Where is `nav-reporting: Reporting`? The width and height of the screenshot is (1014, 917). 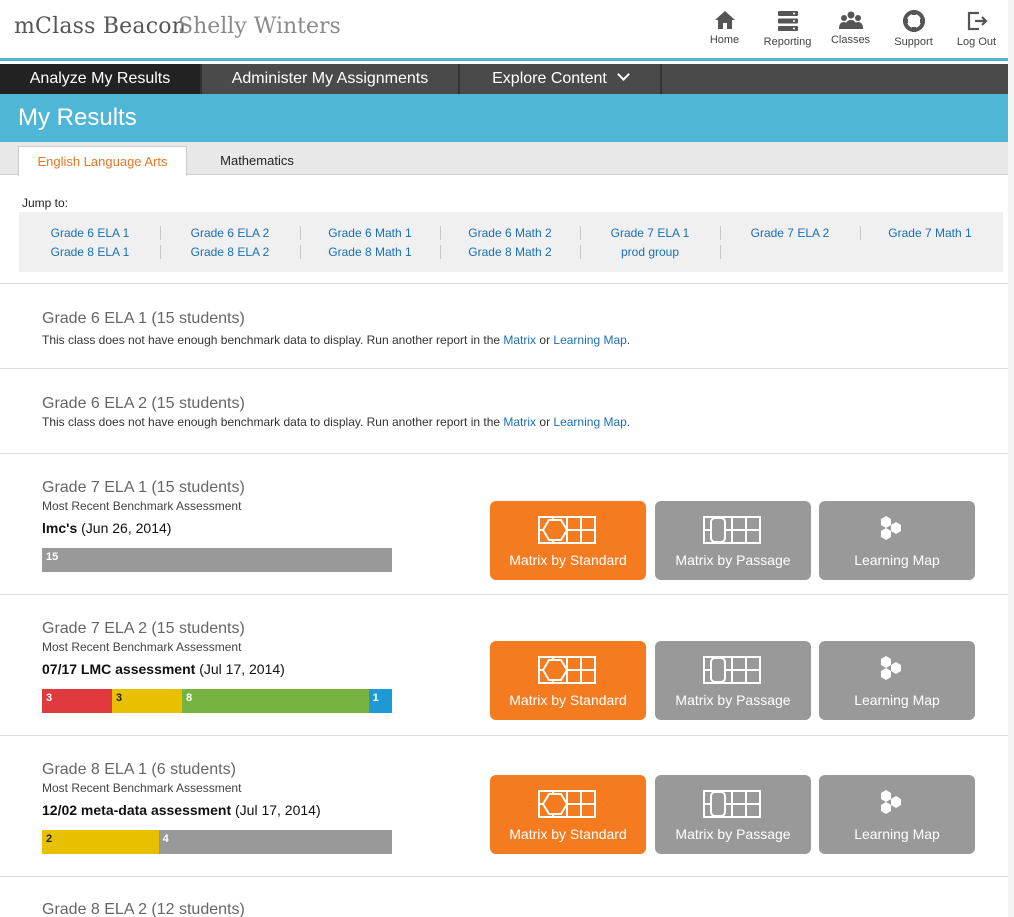 nav-reporting: Reporting is located at coordinates (787, 29).